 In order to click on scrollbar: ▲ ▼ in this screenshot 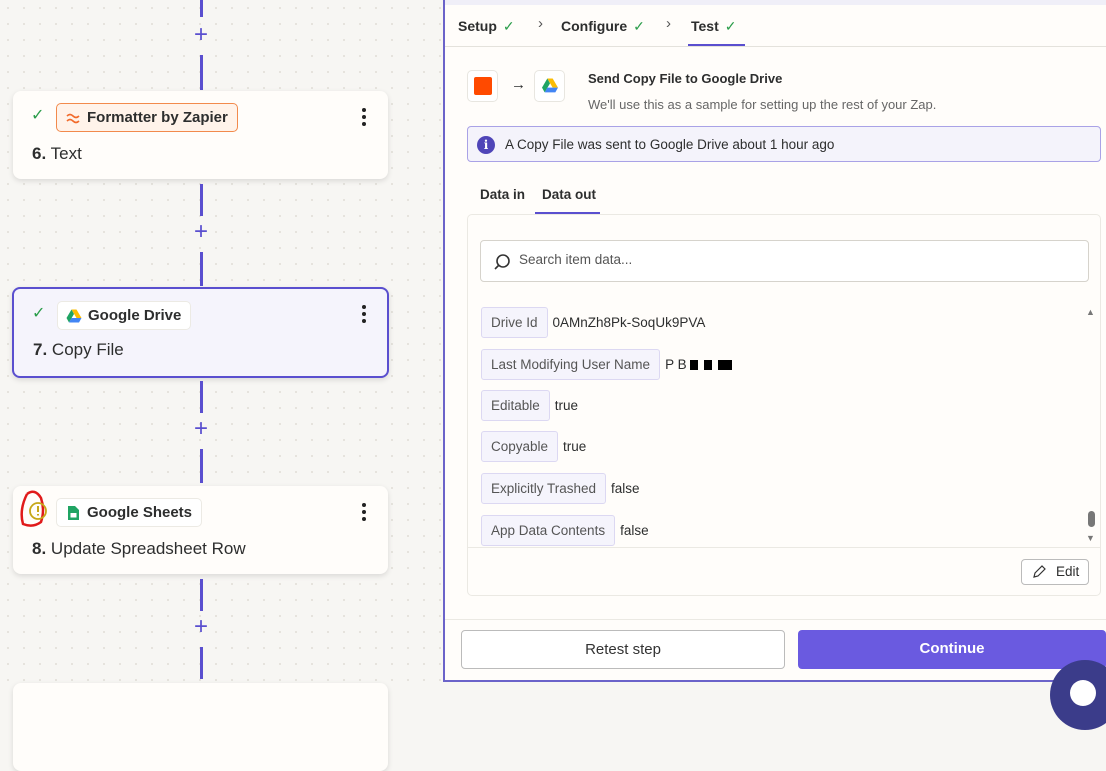, I will do `click(1091, 427)`.